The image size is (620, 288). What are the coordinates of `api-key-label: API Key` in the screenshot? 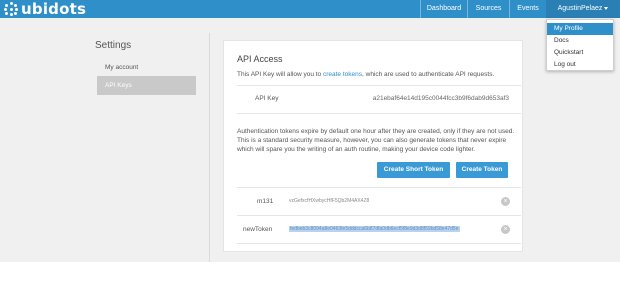 It's located at (267, 98).